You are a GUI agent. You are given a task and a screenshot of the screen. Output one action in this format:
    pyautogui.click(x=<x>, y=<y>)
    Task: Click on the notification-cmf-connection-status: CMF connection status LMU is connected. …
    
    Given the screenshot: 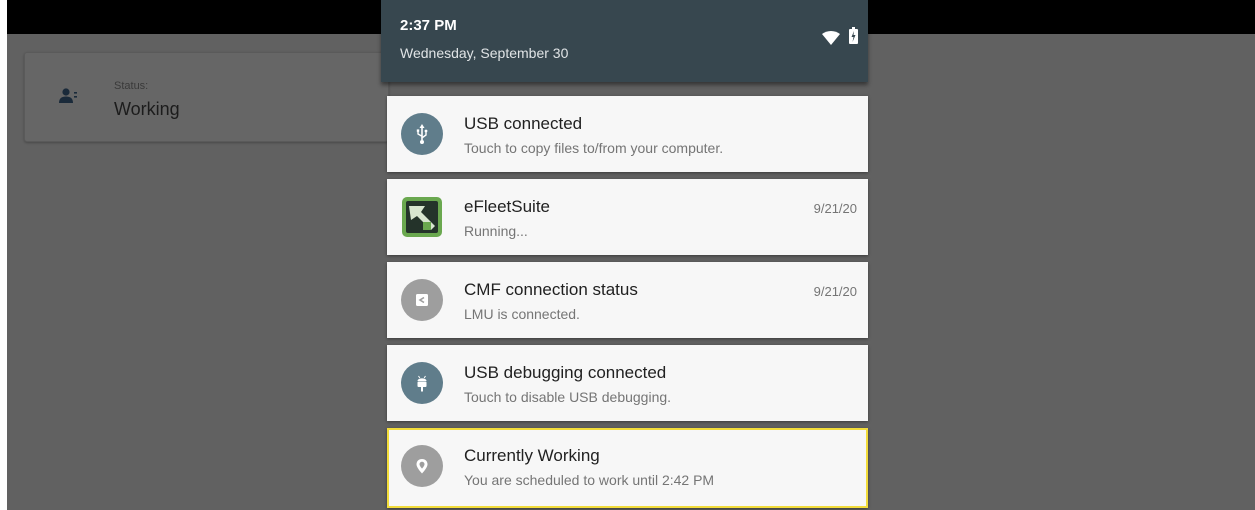 What is the action you would take?
    pyautogui.click(x=627, y=300)
    